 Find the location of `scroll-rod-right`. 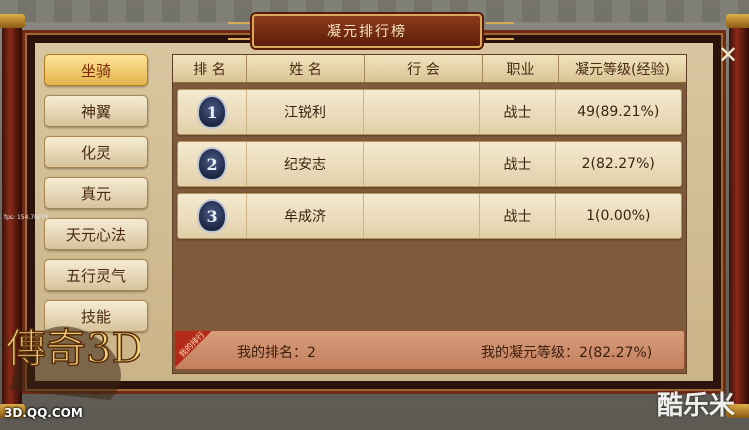

scroll-rod-right is located at coordinates (737, 216).